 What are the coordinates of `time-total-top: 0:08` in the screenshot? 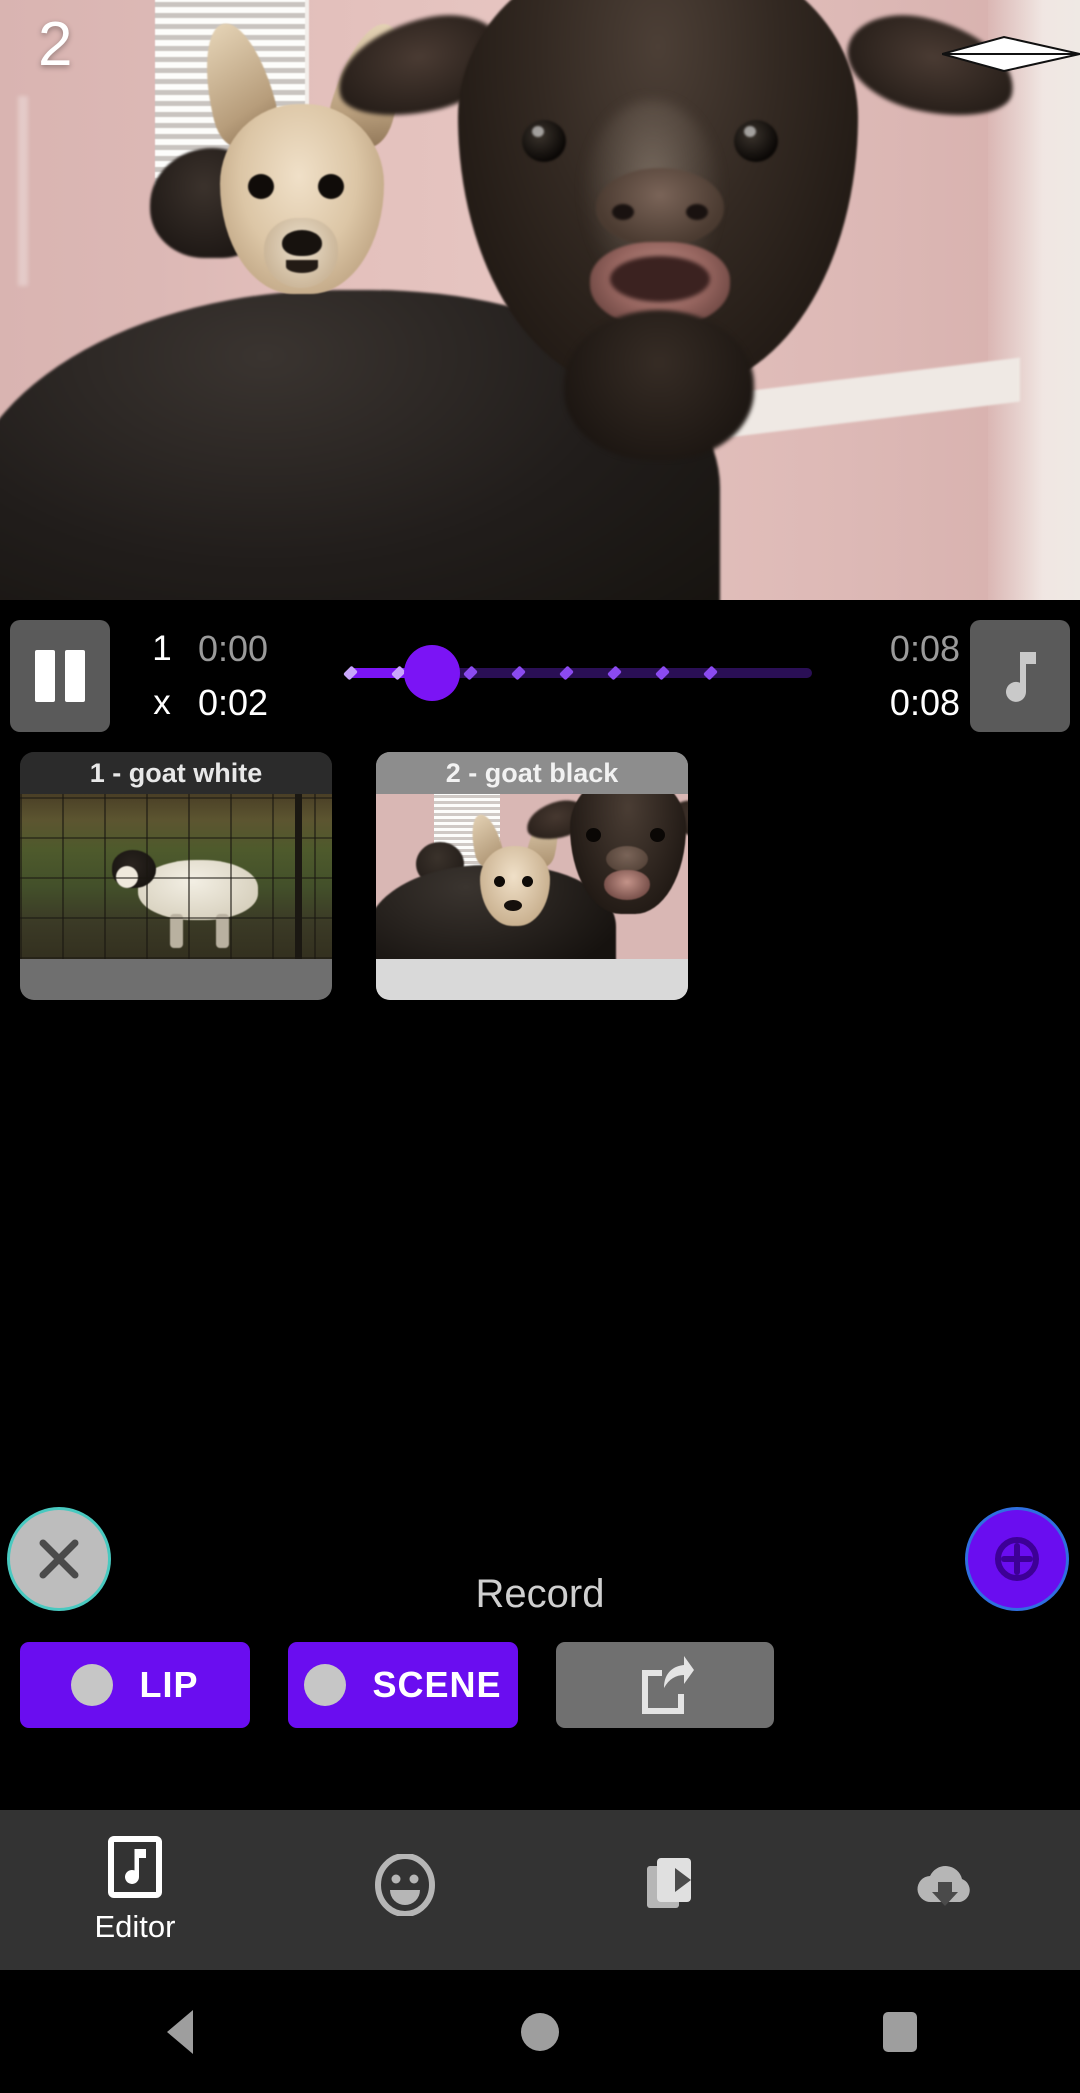 It's located at (924, 648).